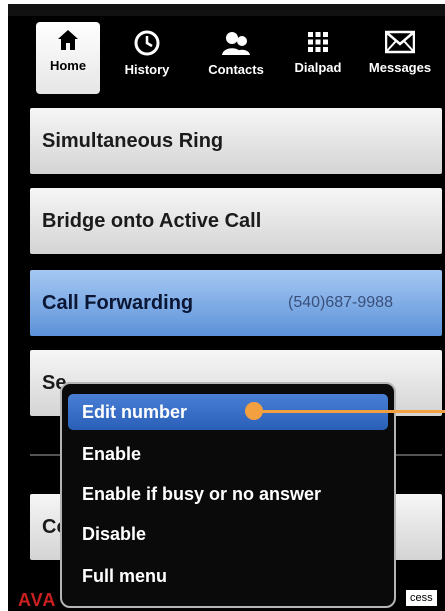  Describe the element at coordinates (318, 67) in the screenshot. I see `tab-label: Dialpad` at that location.